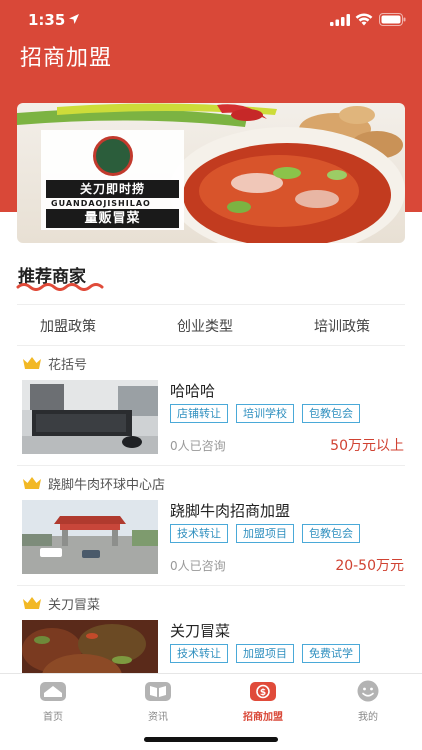 This screenshot has width=422, height=750. Describe the element at coordinates (107, 485) in the screenshot. I see `shop-name: 跷脚牛肉环球中心店` at that location.